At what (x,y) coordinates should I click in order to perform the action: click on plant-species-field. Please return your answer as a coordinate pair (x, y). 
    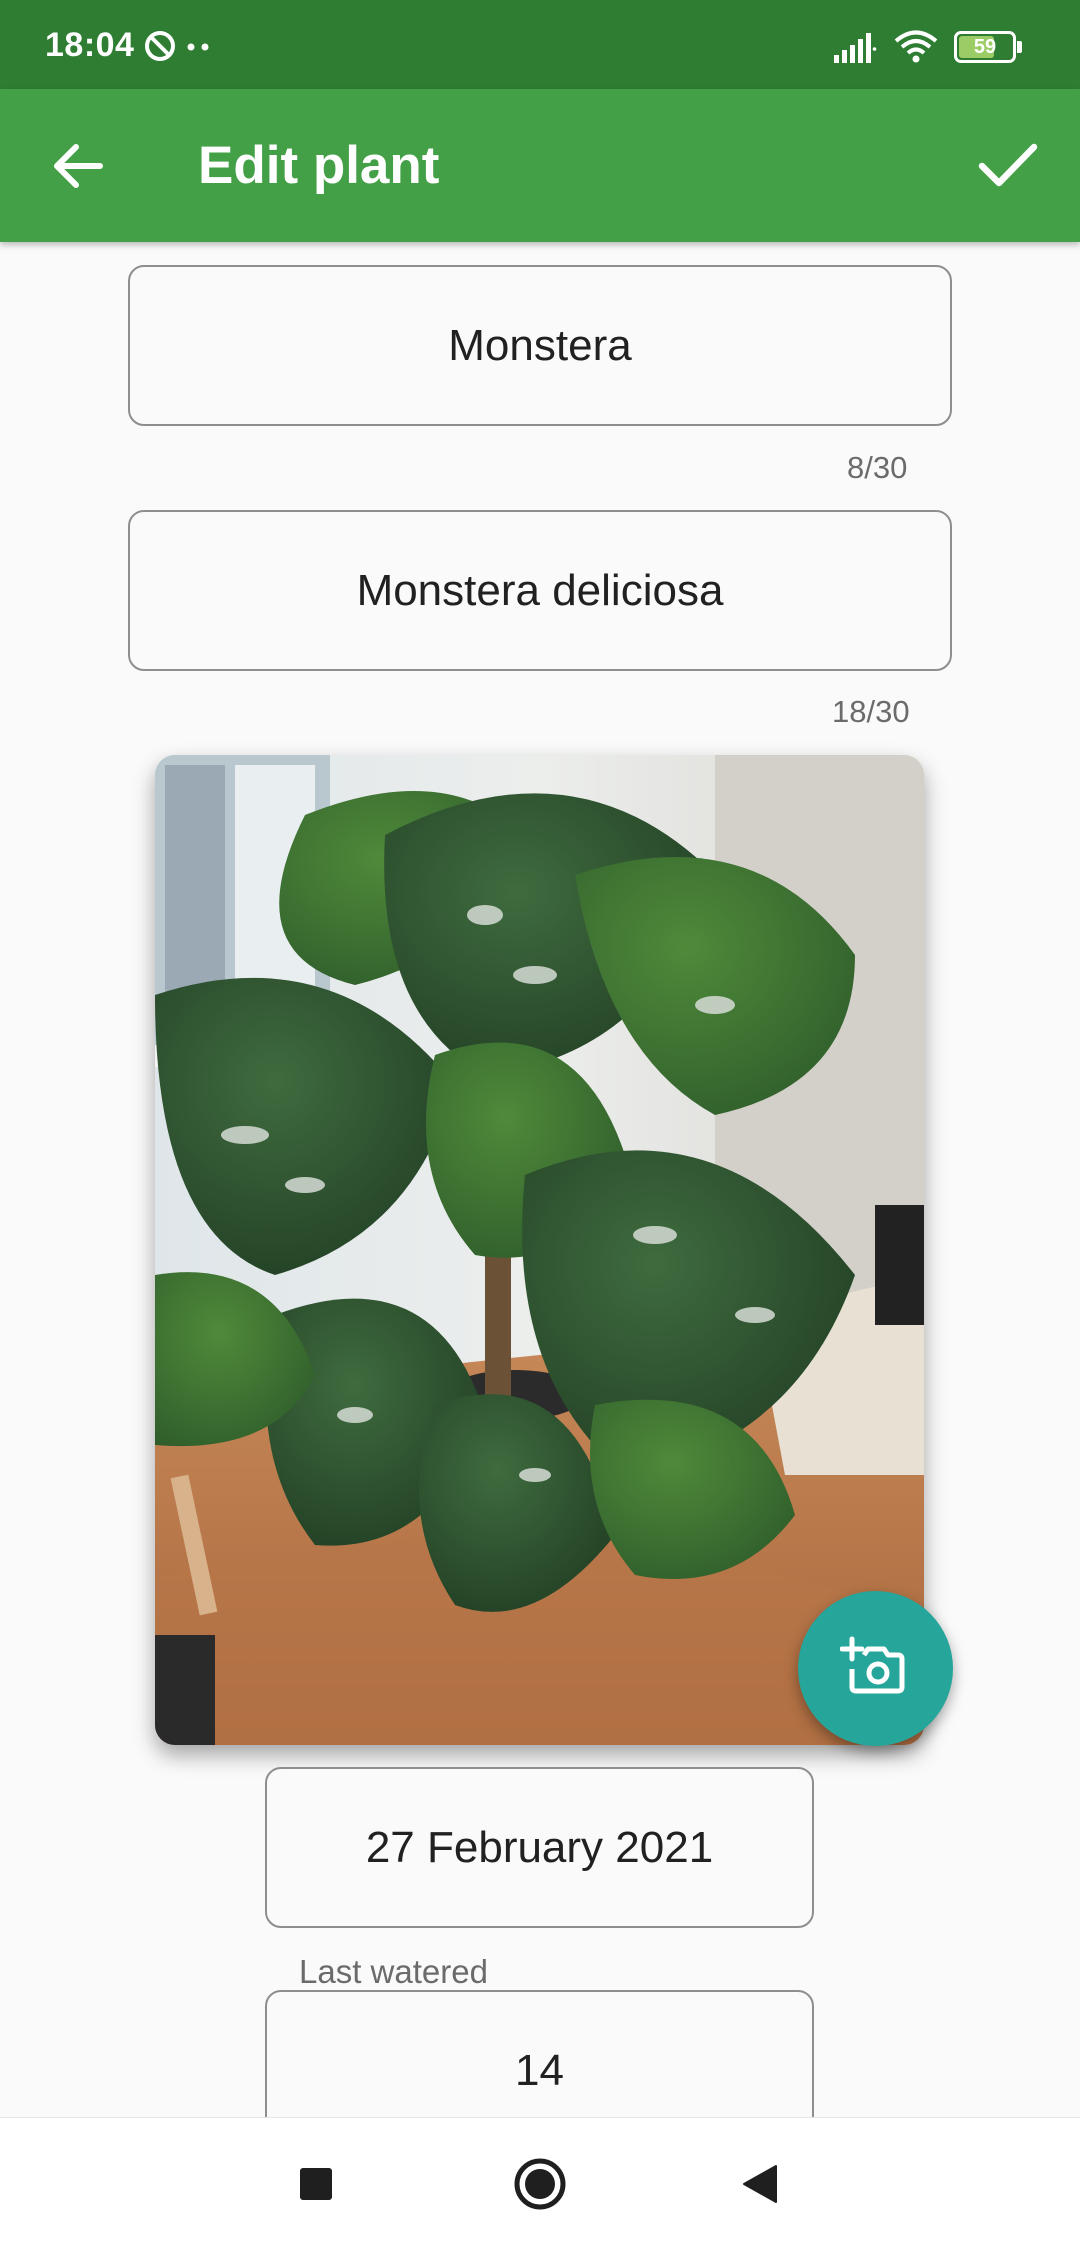
    Looking at the image, I should click on (540, 590).